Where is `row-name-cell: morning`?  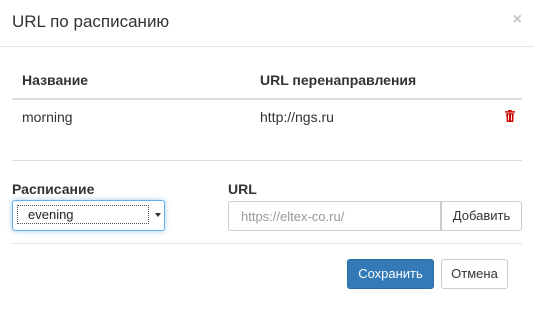
row-name-cell: morning is located at coordinates (47, 117).